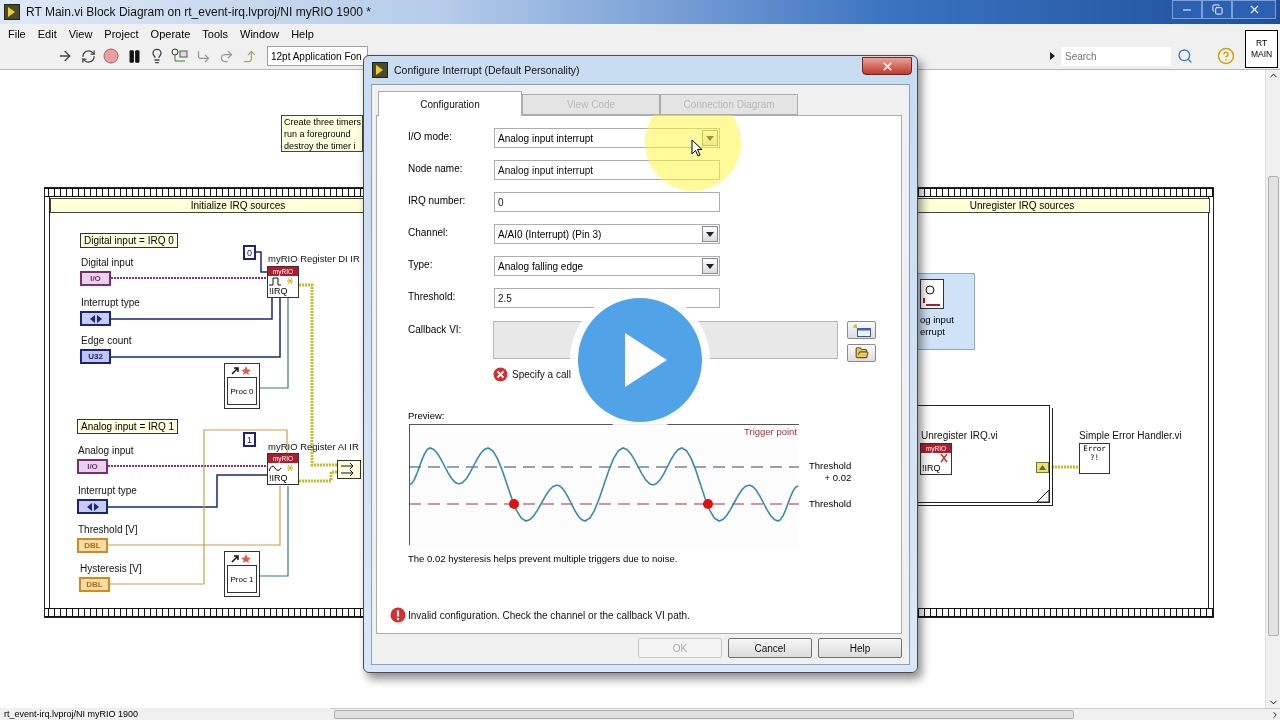  What do you see at coordinates (80, 33) in the screenshot?
I see `menu-item: View` at bounding box center [80, 33].